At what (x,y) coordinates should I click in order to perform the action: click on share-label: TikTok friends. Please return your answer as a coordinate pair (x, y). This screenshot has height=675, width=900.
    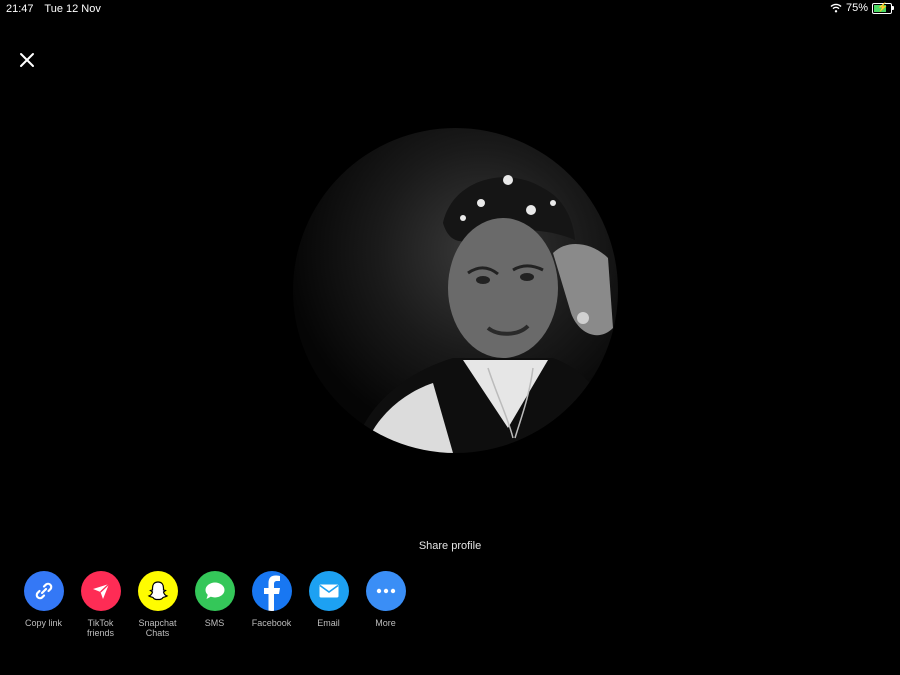
    Looking at the image, I should click on (100, 628).